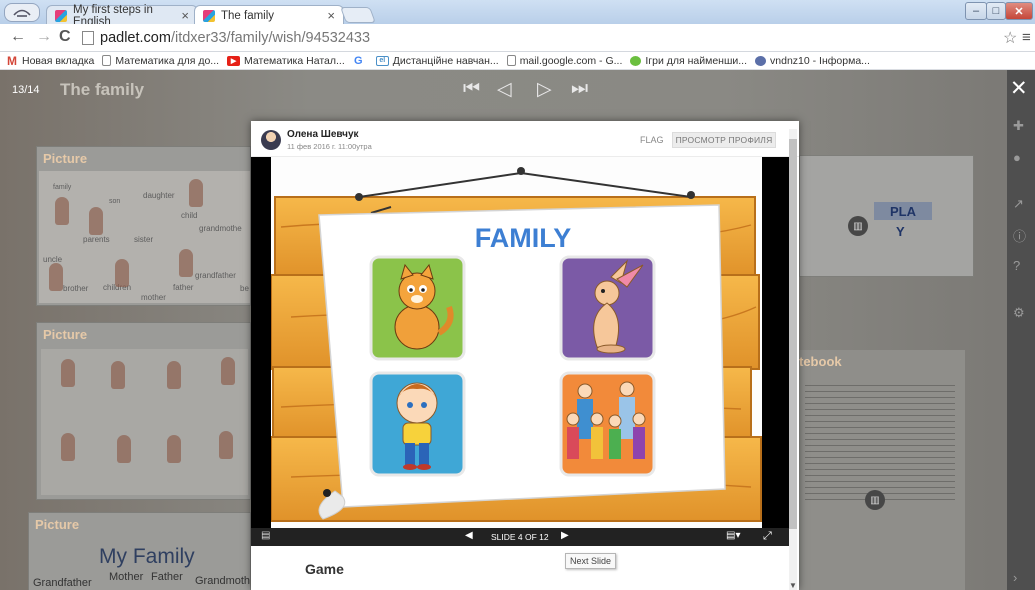 This screenshot has width=1035, height=590. Describe the element at coordinates (329, 146) in the screenshot. I see `post-timestamp: 11 фев 2016 г. 11:00утра` at that location.